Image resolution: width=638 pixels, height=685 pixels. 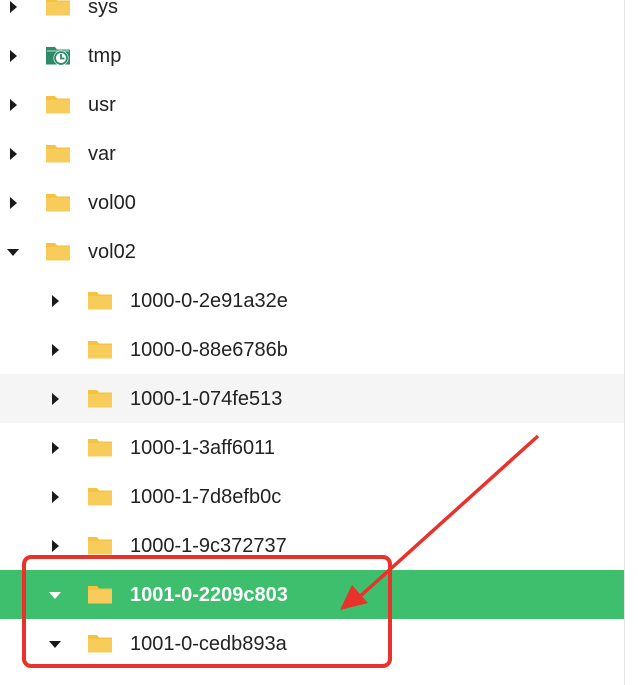 What do you see at coordinates (312, 349) in the screenshot?
I see `tree-row: 1000-0-88e6786b` at bounding box center [312, 349].